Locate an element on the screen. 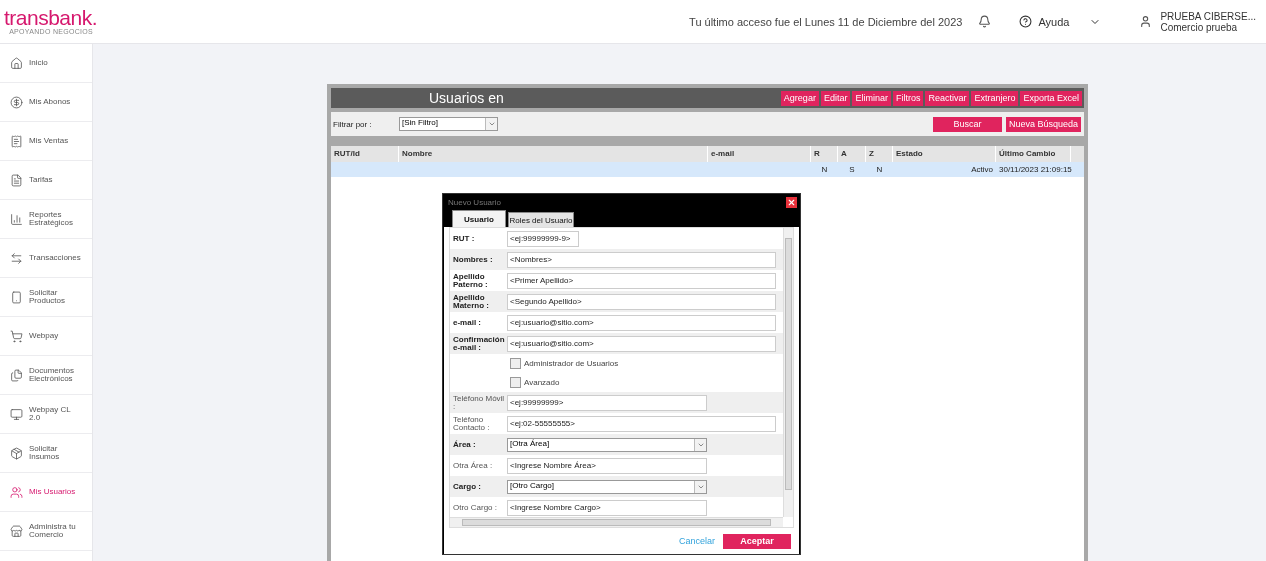  checkbox-label: Administrador de Usuarios is located at coordinates (571, 363).